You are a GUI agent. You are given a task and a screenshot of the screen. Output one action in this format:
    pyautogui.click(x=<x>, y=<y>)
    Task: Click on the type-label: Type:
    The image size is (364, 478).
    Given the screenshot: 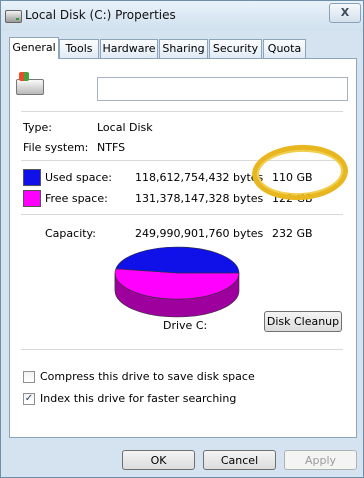 What is the action you would take?
    pyautogui.click(x=37, y=127)
    